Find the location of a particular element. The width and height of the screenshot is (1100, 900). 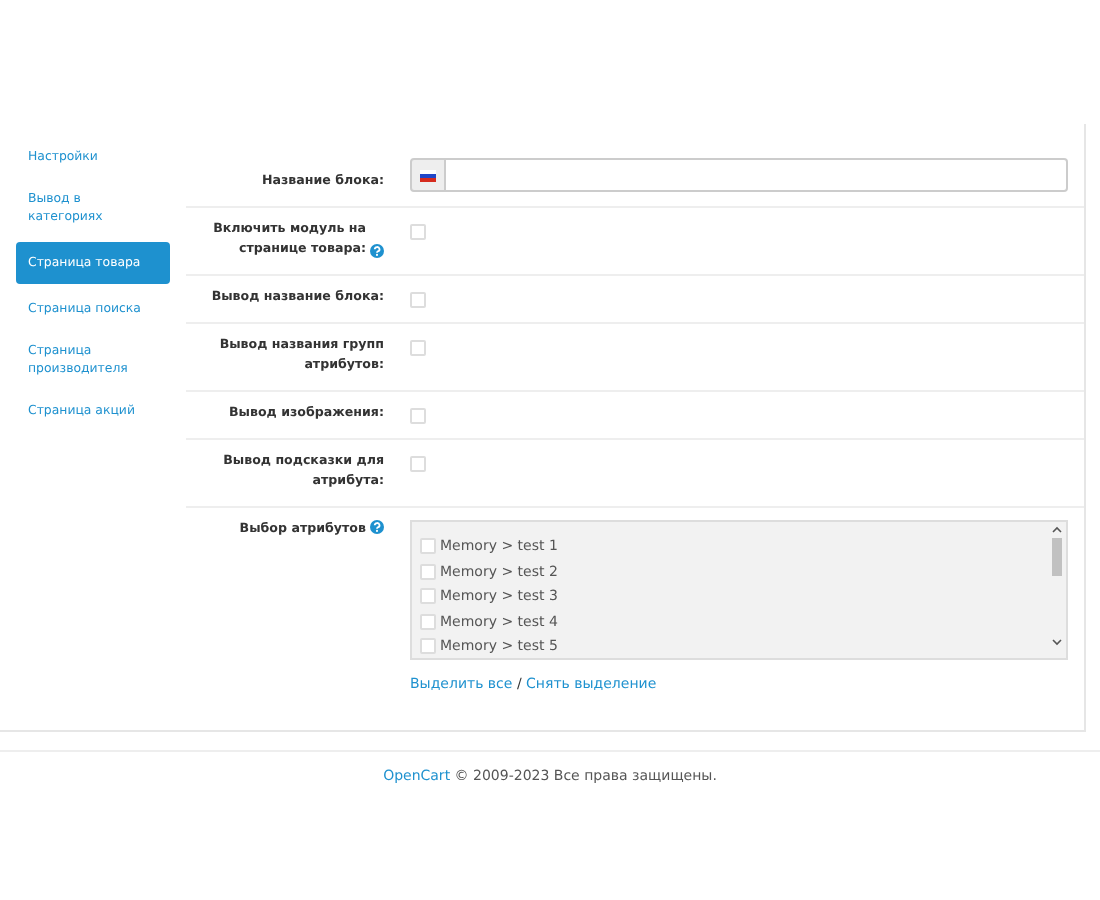

flag-icon is located at coordinates (428, 175).